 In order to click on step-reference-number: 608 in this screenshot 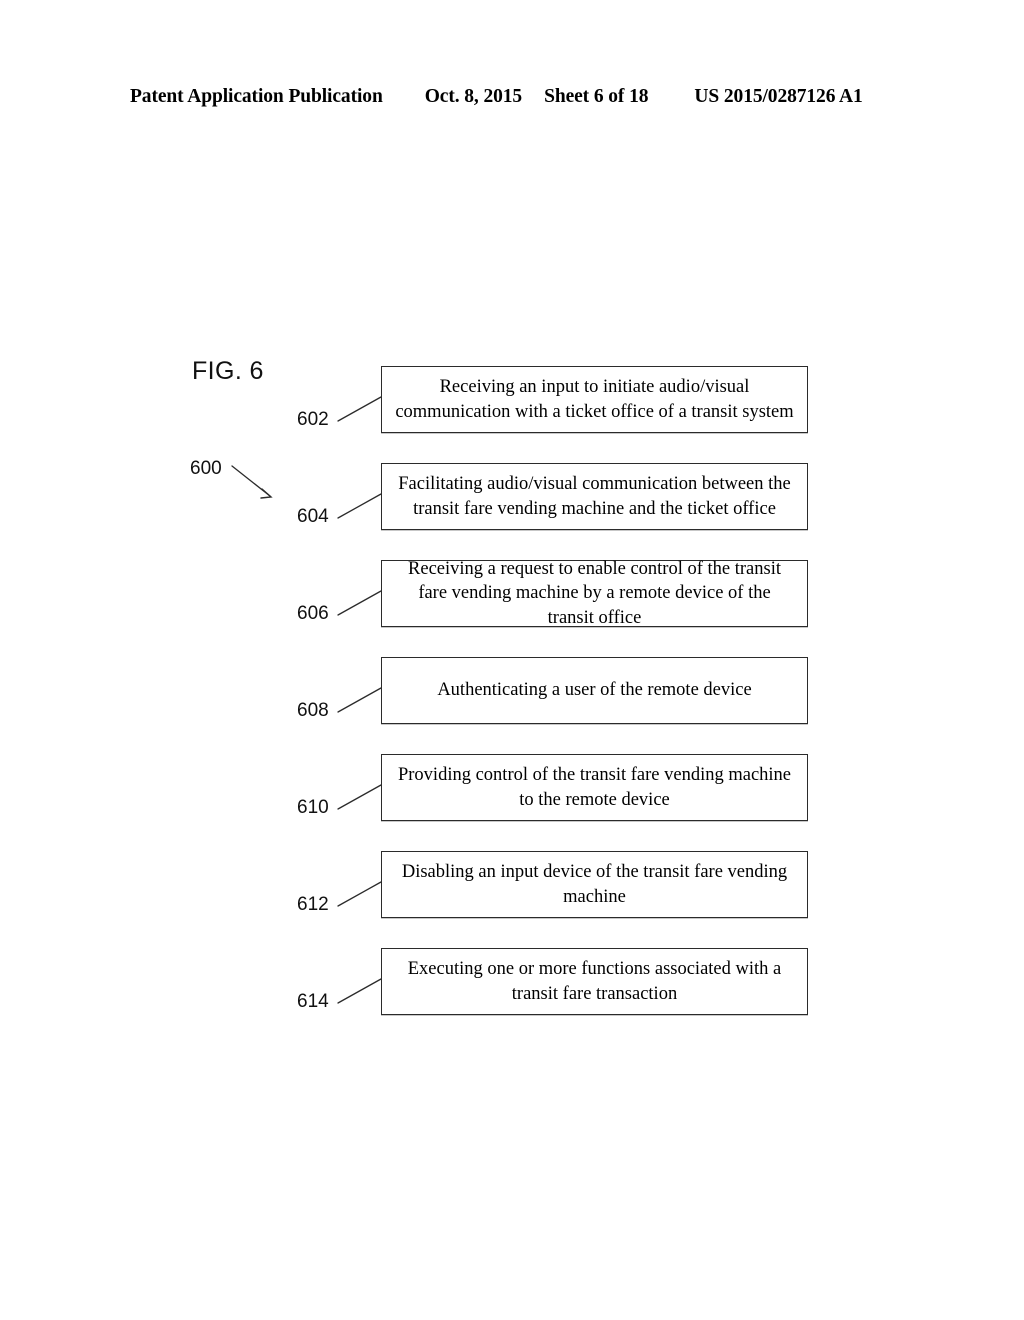, I will do `click(313, 710)`.